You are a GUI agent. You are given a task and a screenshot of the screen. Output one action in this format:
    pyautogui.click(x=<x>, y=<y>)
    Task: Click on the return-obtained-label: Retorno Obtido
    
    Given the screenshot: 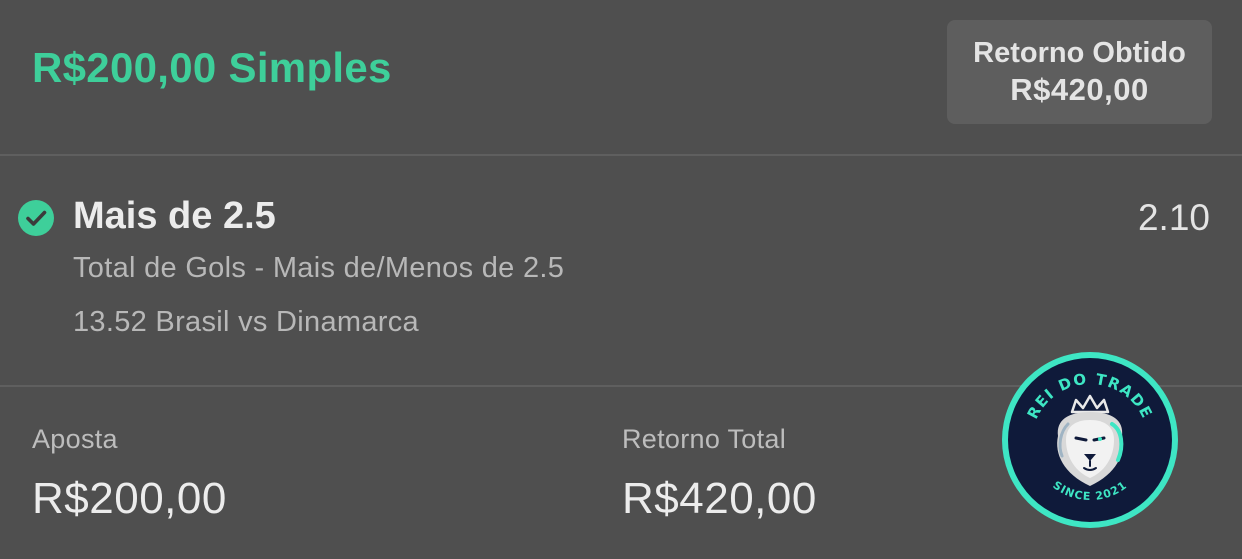 What is the action you would take?
    pyautogui.click(x=1079, y=53)
    